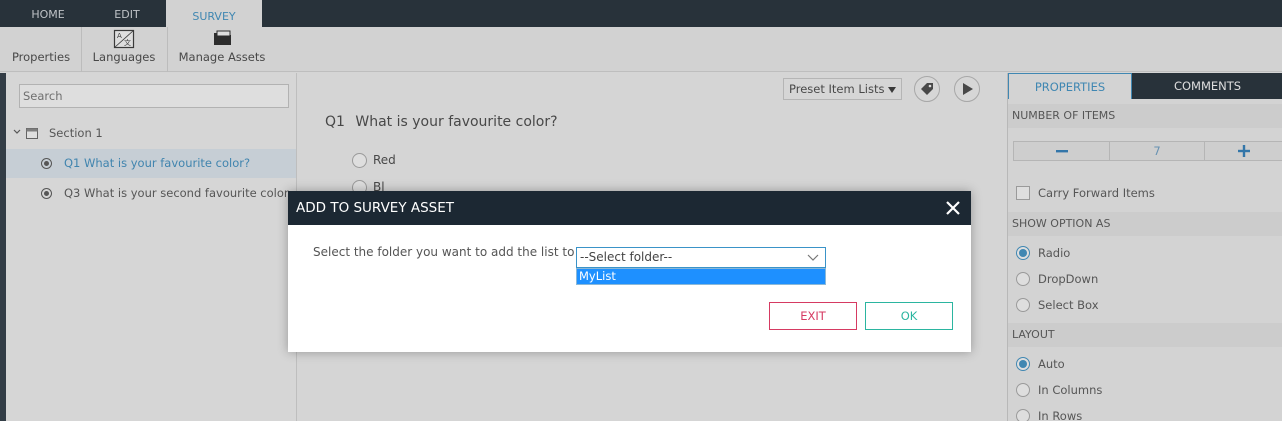 Image resolution: width=1282 pixels, height=421 pixels. I want to click on dialog-title: ADD TO SURVEY ASSET, so click(375, 208).